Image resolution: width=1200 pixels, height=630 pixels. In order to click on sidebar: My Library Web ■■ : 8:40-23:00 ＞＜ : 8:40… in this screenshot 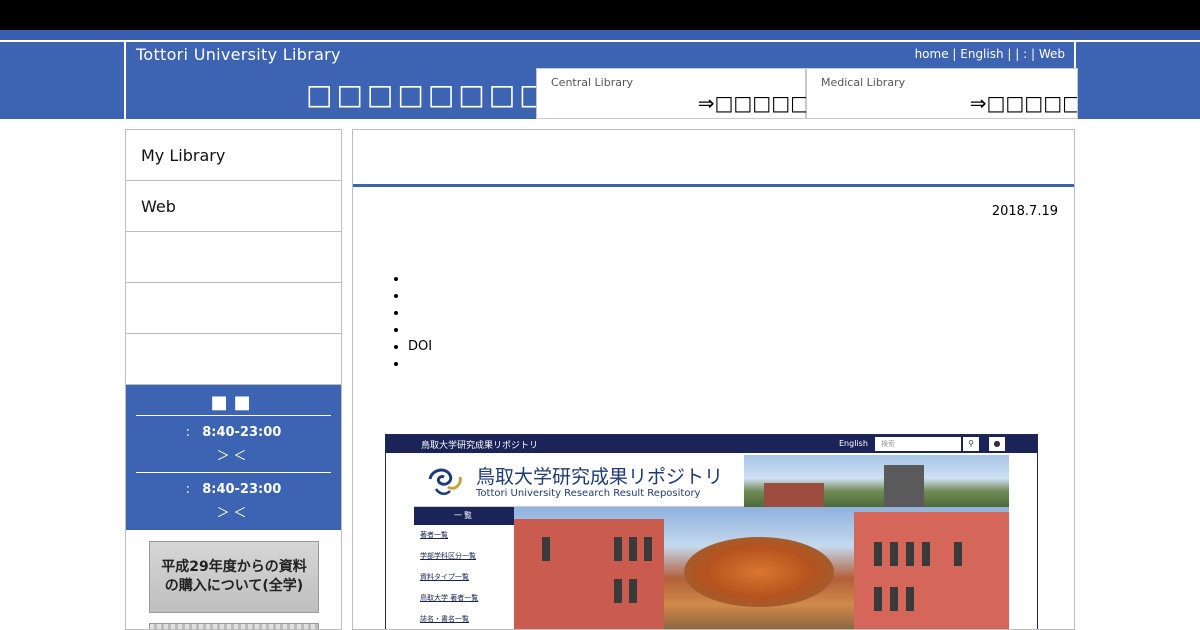, I will do `click(233, 379)`.